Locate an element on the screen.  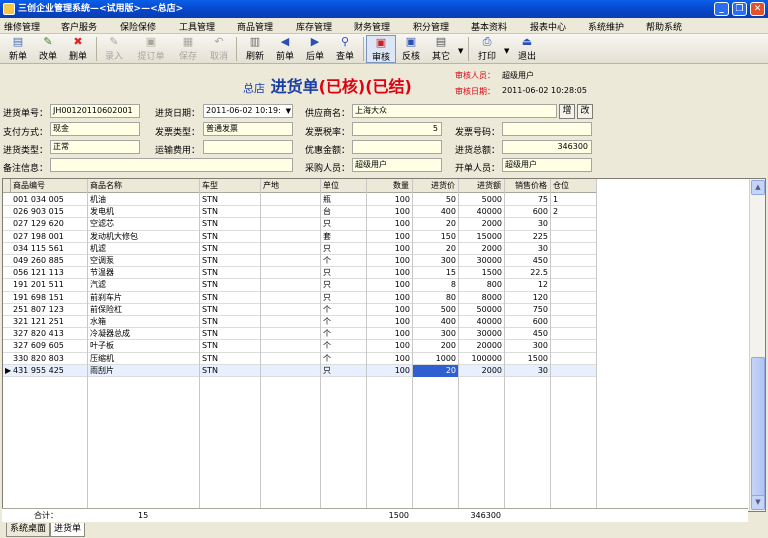
table-row: 321 121 251 水箱 STN 个 100 400 40000 600 is located at coordinates (300, 322).